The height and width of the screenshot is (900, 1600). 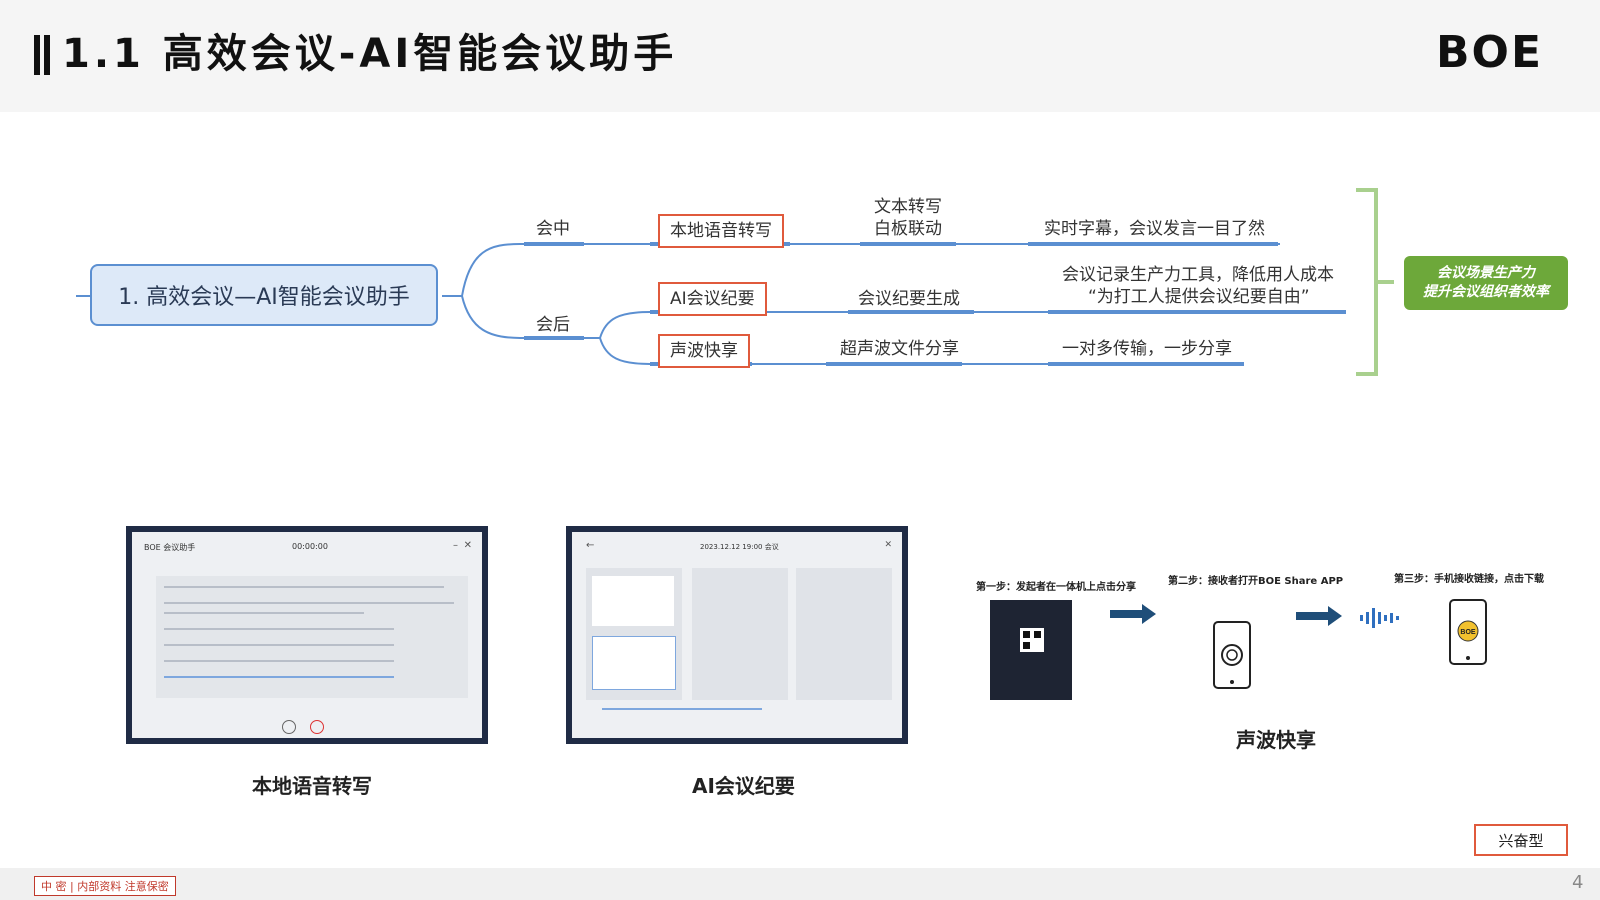 What do you see at coordinates (170, 547) in the screenshot?
I see `transcription-app-title: BOE 会议助手` at bounding box center [170, 547].